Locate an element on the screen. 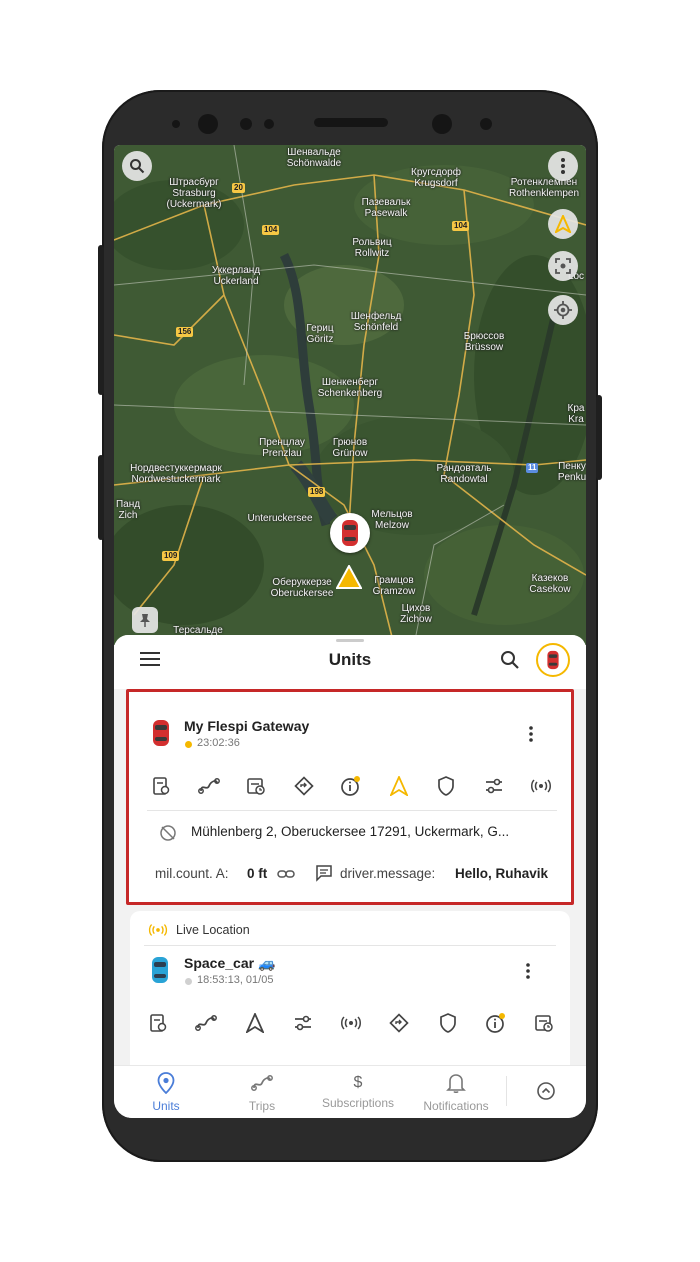 The image size is (700, 1262). map-label: Оберуккерзе Oberuckersee is located at coordinates (302, 588).